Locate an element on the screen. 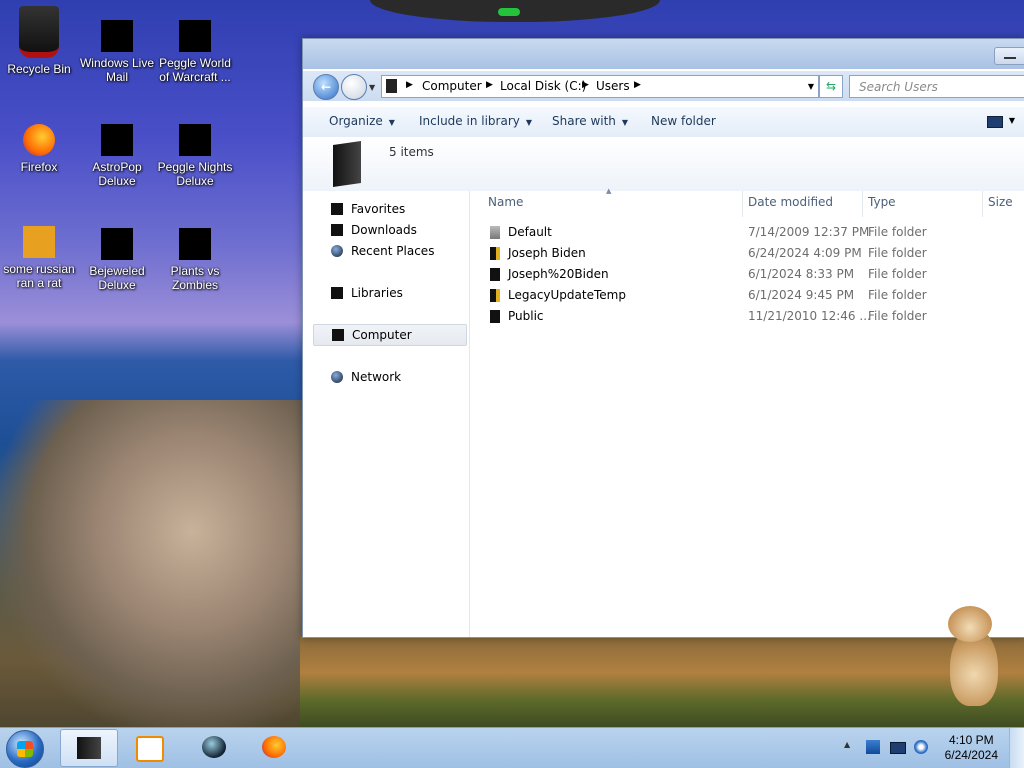 The width and height of the screenshot is (1024, 768). show-hidden-icons-button: ▲ is located at coordinates (851, 747).